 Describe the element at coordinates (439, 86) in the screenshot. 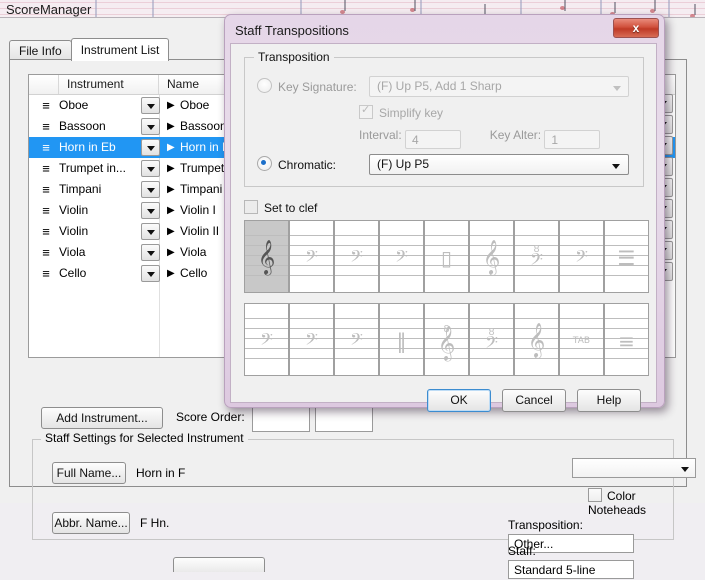

I see `key-signature-value: (F) Up P5, Add 1 Sharp` at that location.